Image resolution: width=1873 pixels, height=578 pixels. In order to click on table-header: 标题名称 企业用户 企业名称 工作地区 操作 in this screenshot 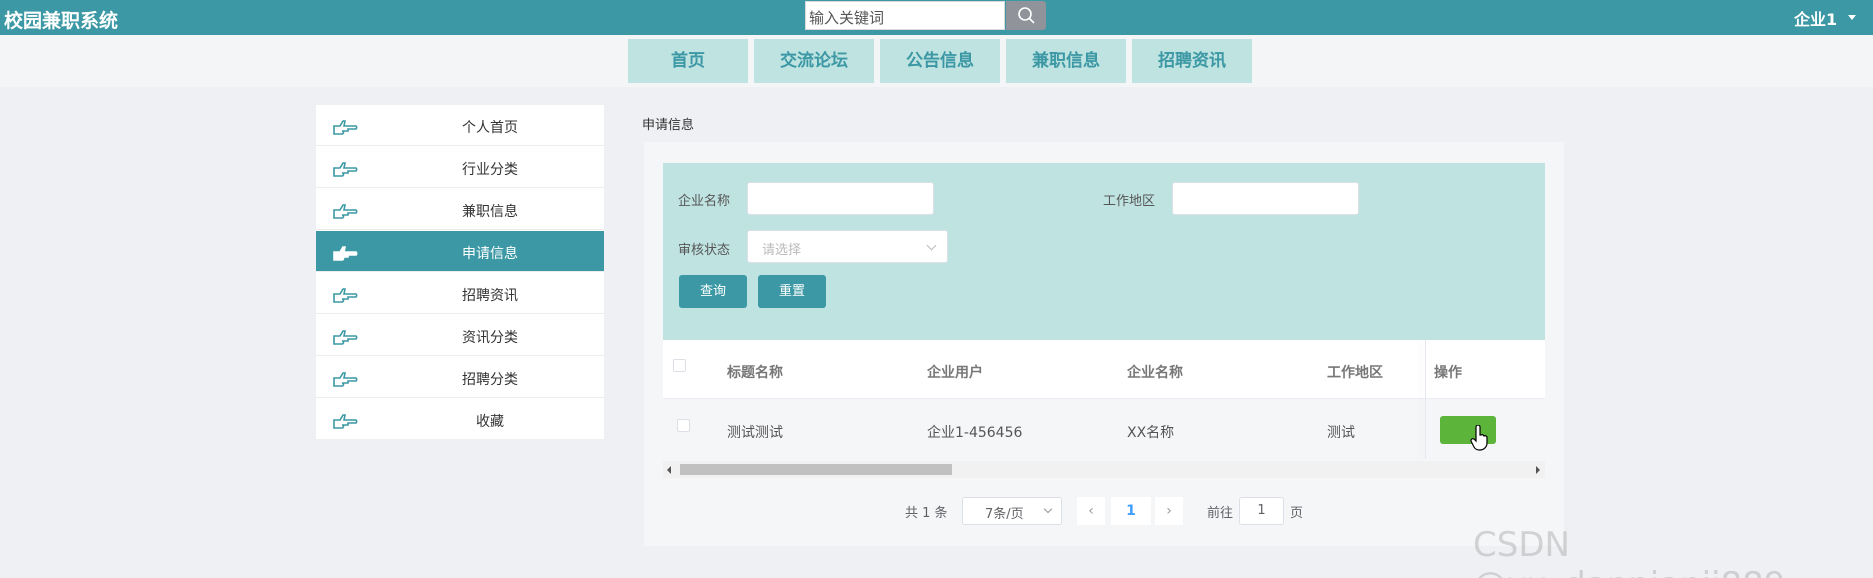, I will do `click(1104, 369)`.